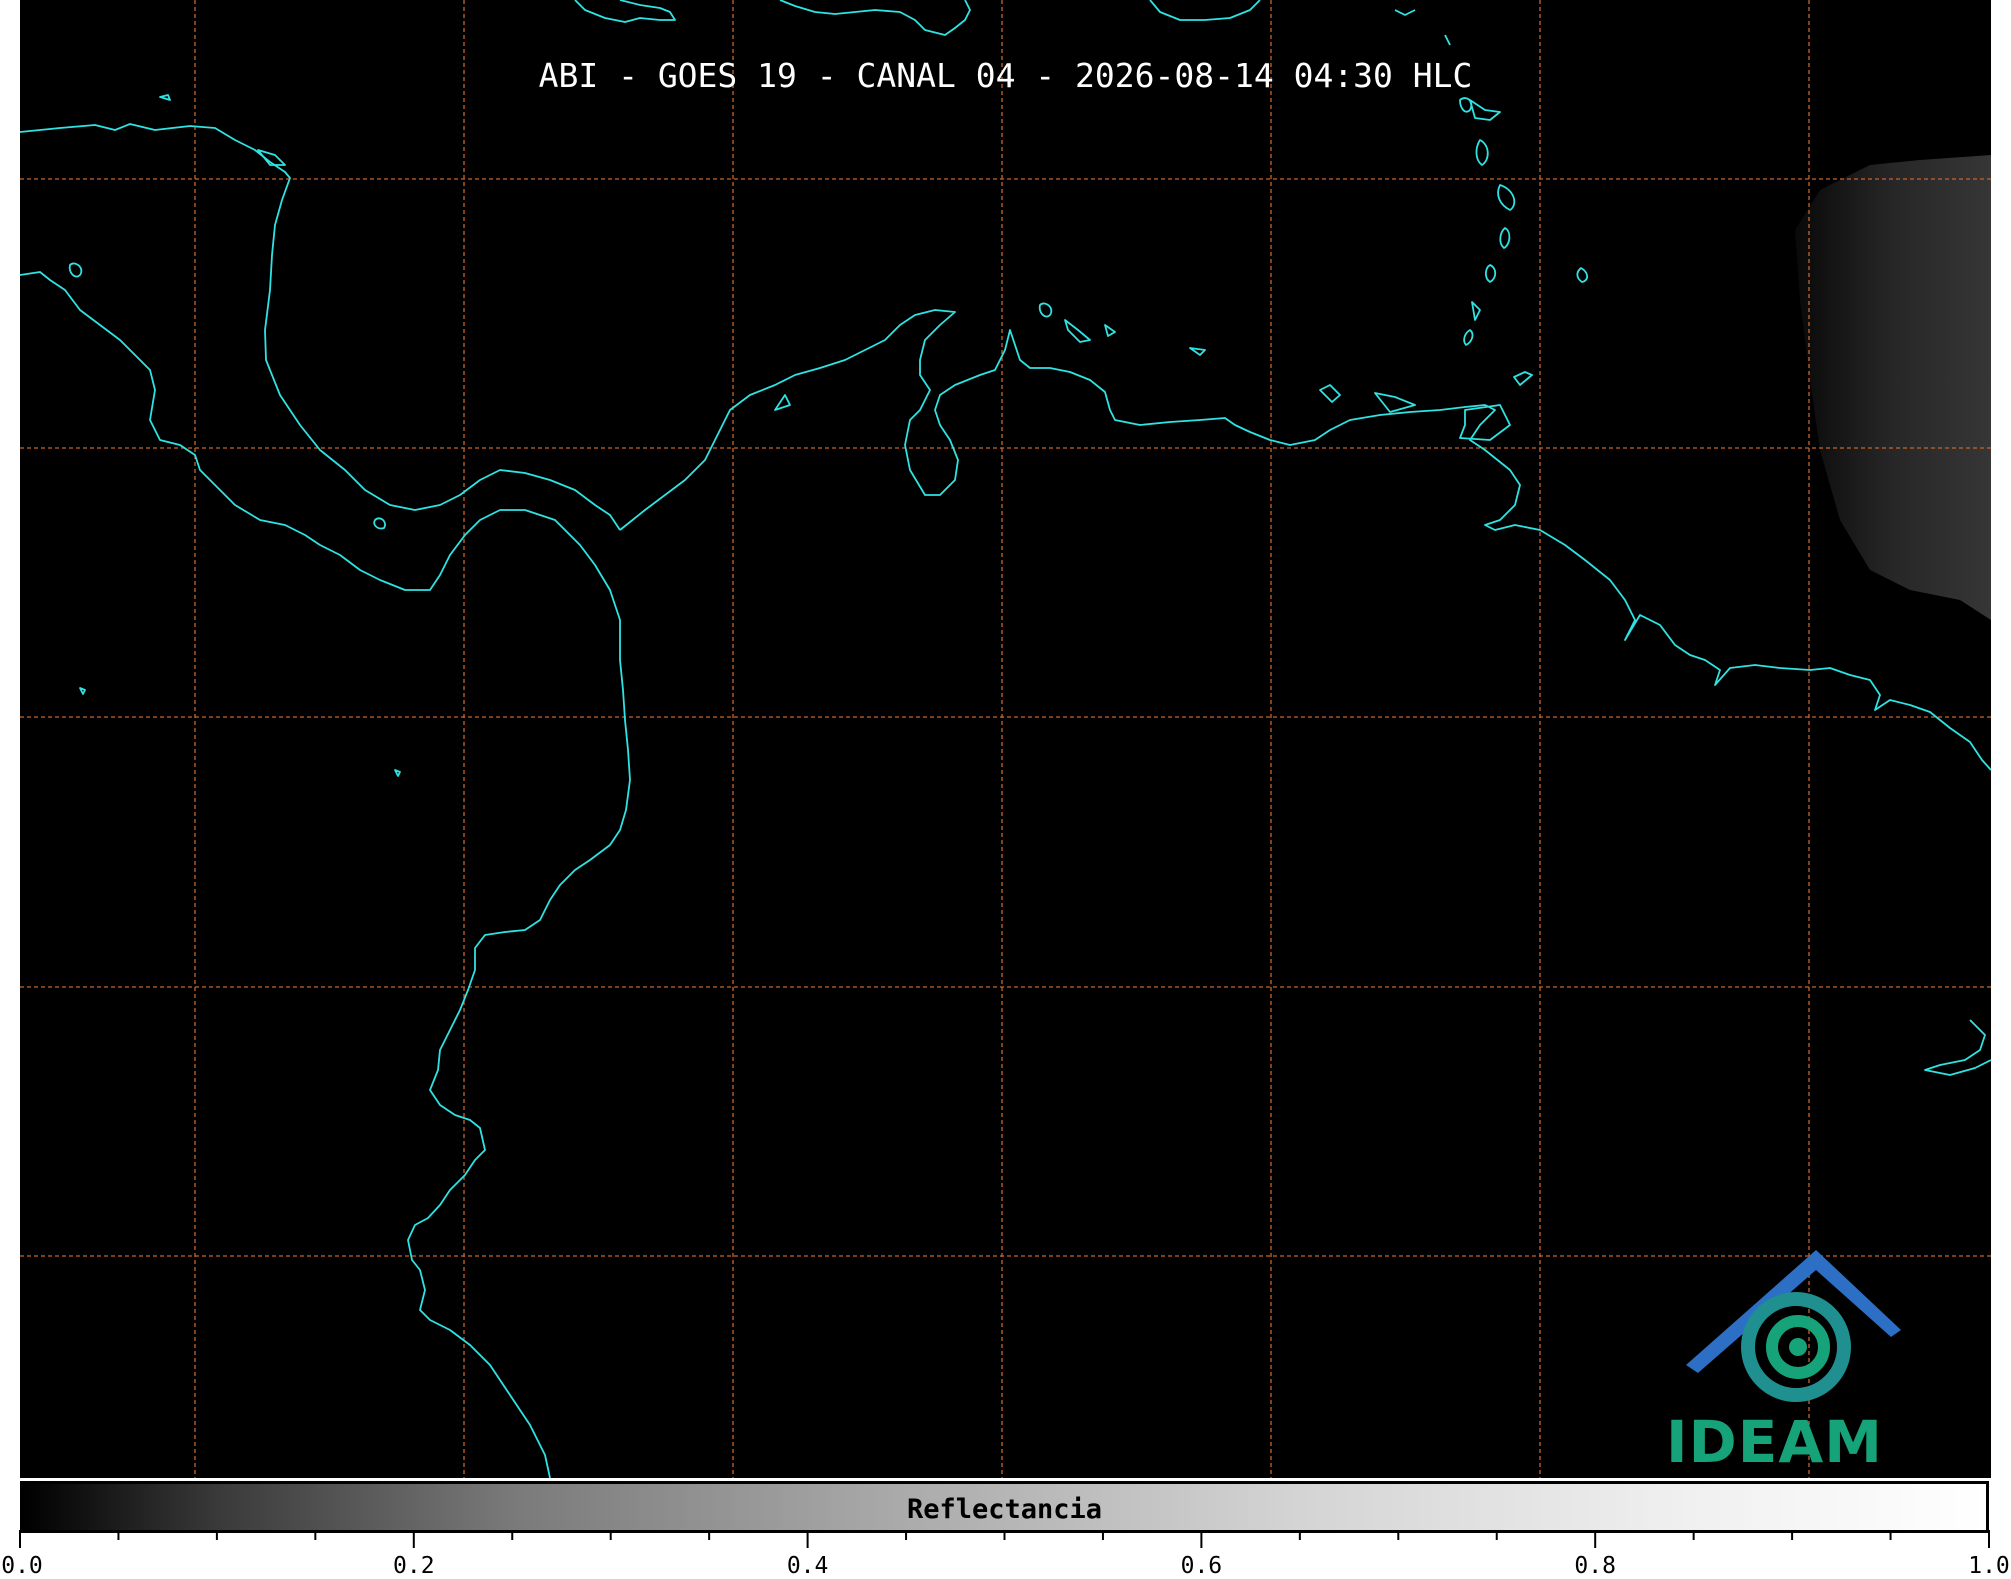  I want to click on colorbar-tick-label: 0.4, so click(807, 1566).